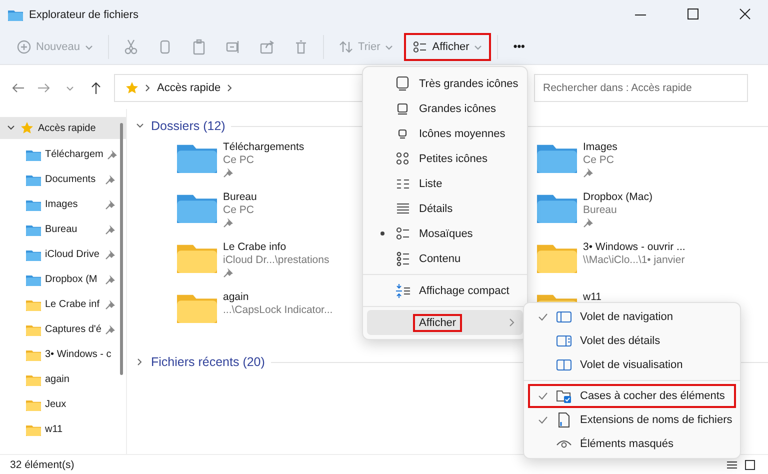  Describe the element at coordinates (240, 197) in the screenshot. I see `folder-name: Bureau` at that location.